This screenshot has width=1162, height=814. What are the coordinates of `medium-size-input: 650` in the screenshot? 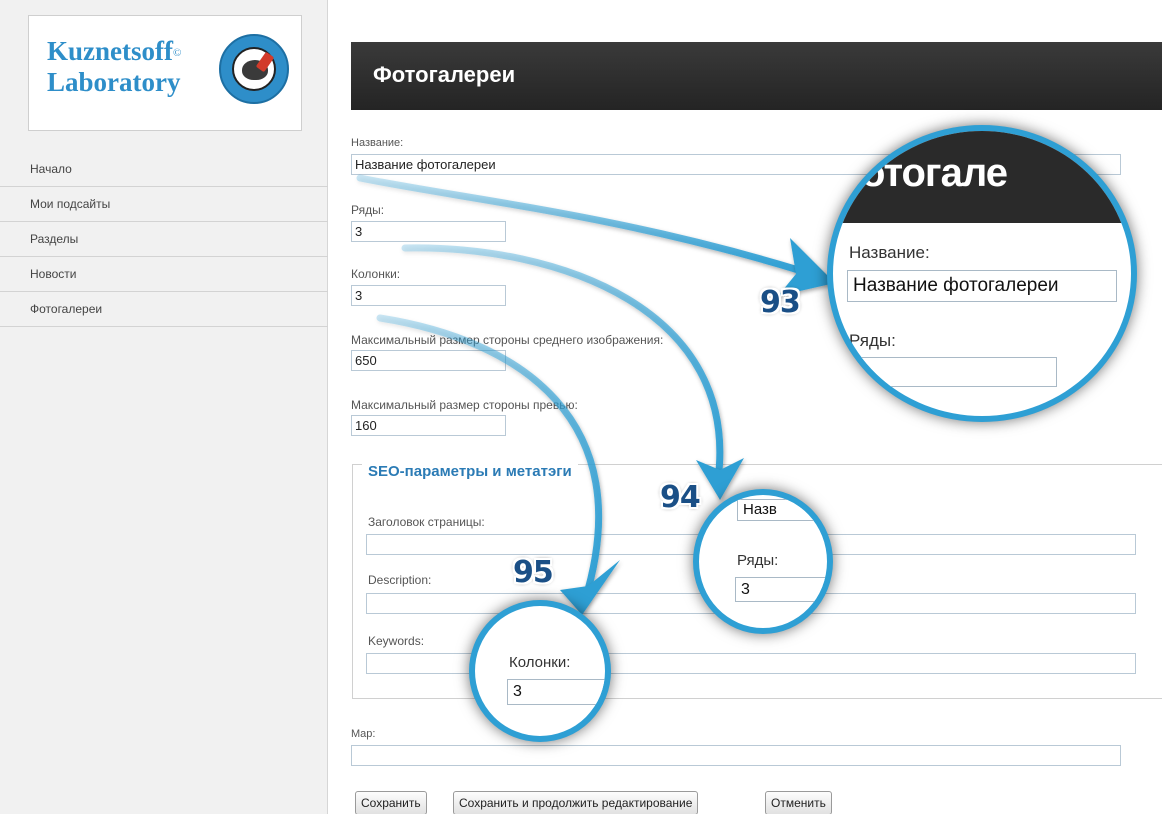 It's located at (428, 360).